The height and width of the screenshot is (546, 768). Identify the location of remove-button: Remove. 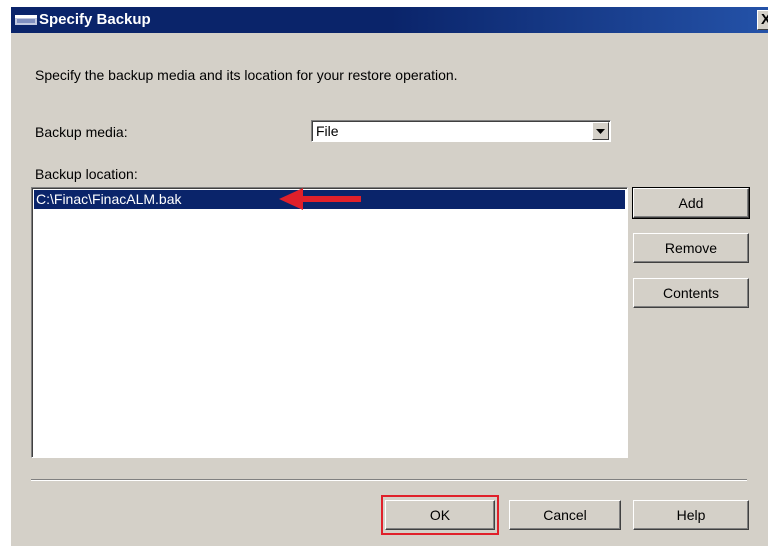
(691, 248).